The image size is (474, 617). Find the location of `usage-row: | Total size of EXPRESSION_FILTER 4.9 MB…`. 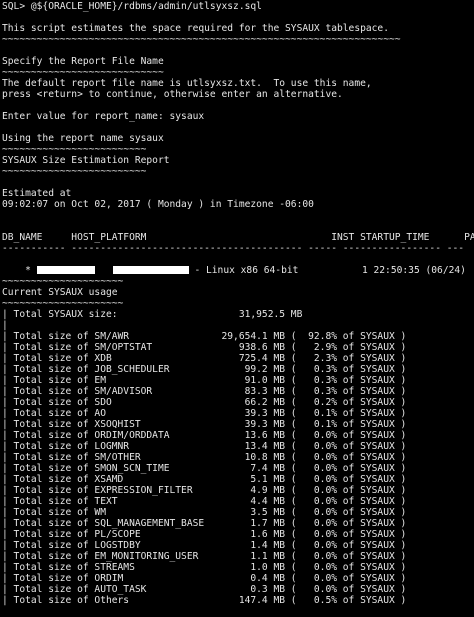

usage-row: | Total size of EXPRESSION_FILTER 4.9 MB… is located at coordinates (204, 490).